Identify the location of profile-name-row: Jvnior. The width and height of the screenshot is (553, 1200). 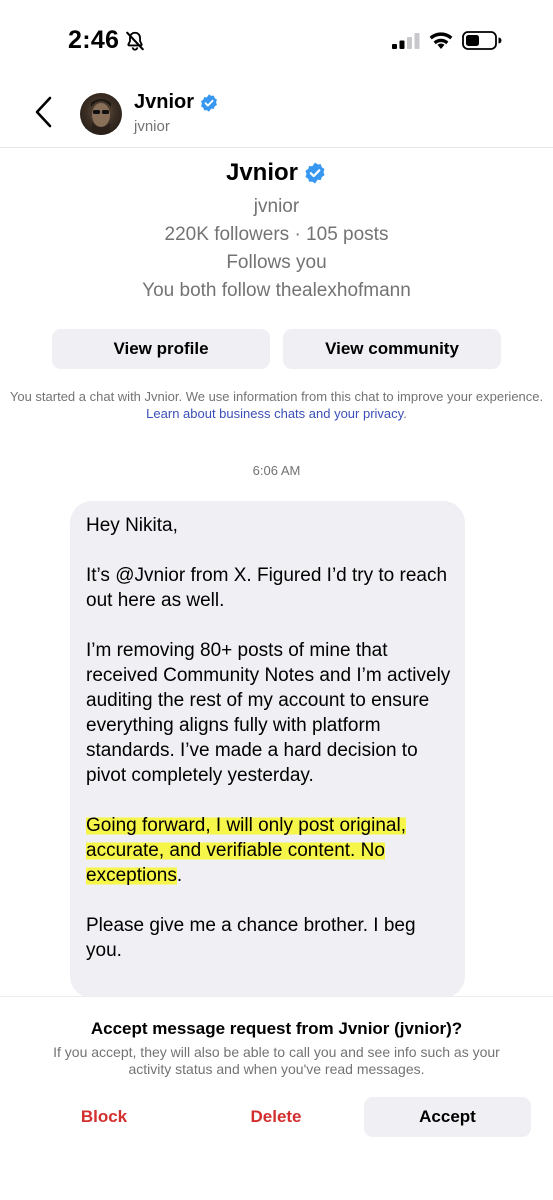
(276, 173).